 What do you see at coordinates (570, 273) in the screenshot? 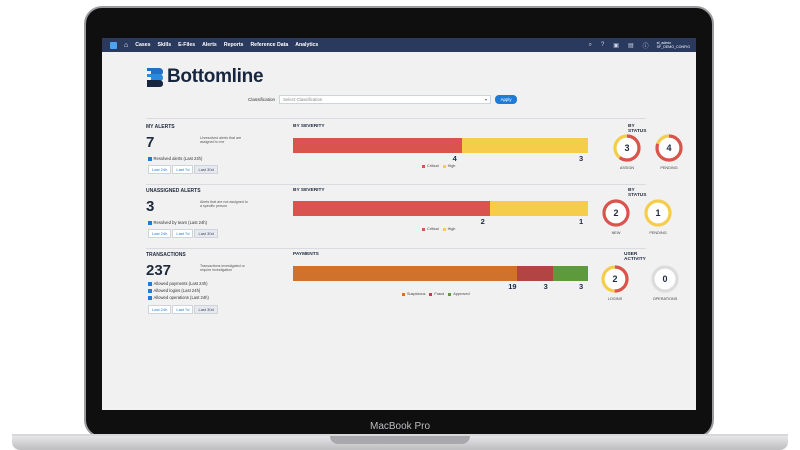
I see `approved-segment` at bounding box center [570, 273].